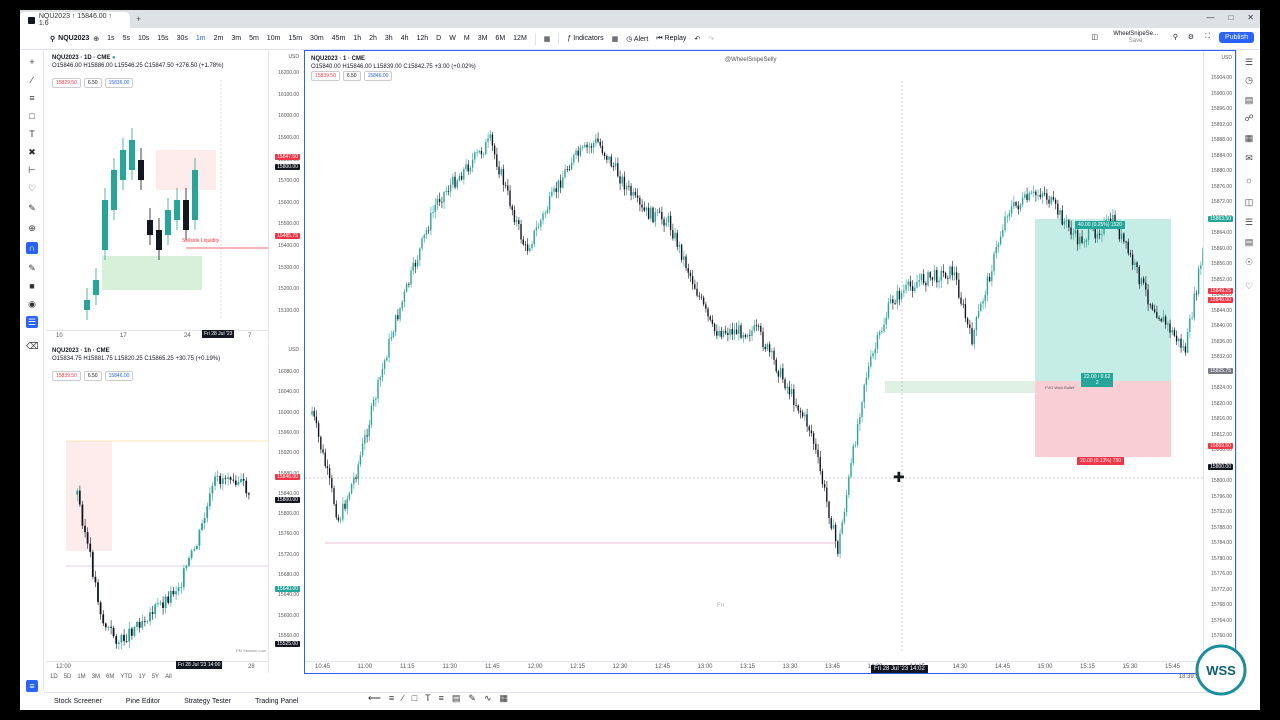 The height and width of the screenshot is (720, 1280). What do you see at coordinates (32, 98) in the screenshot?
I see `fib-retracement-icon: ≡` at bounding box center [32, 98].